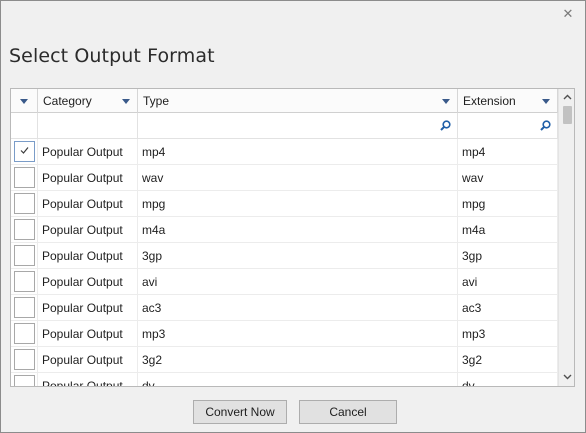 Image resolution: width=586 pixels, height=433 pixels. I want to click on type-header-label: Type, so click(156, 101).